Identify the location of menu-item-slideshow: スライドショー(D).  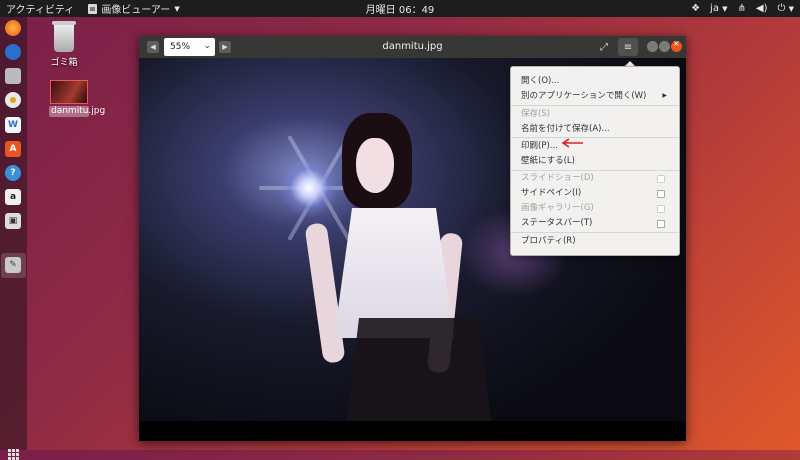
(595, 178).